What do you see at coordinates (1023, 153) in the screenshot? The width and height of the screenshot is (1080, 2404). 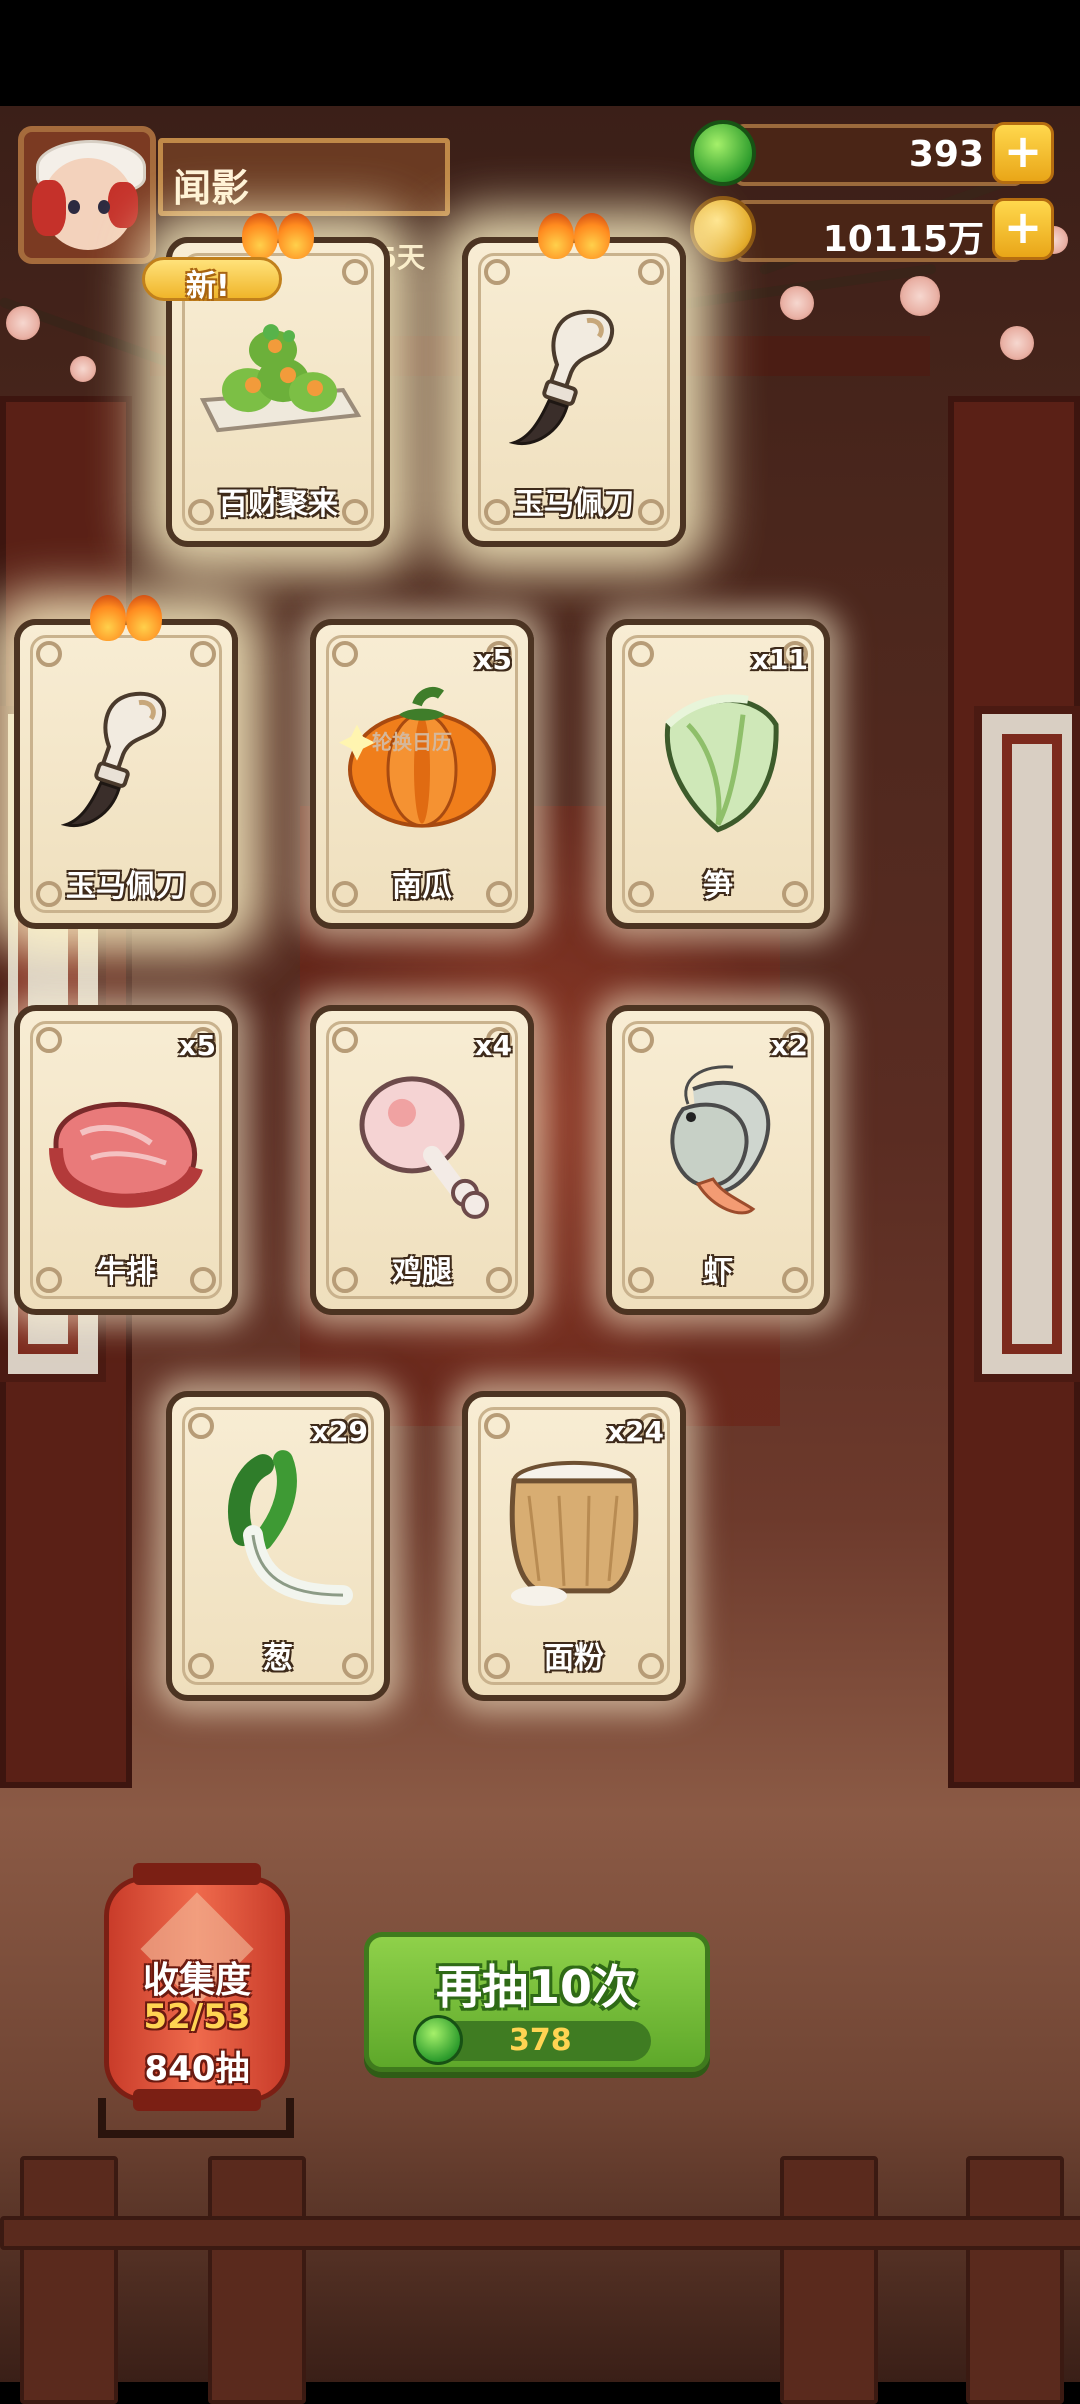 I see `add-jade-button: +` at bounding box center [1023, 153].